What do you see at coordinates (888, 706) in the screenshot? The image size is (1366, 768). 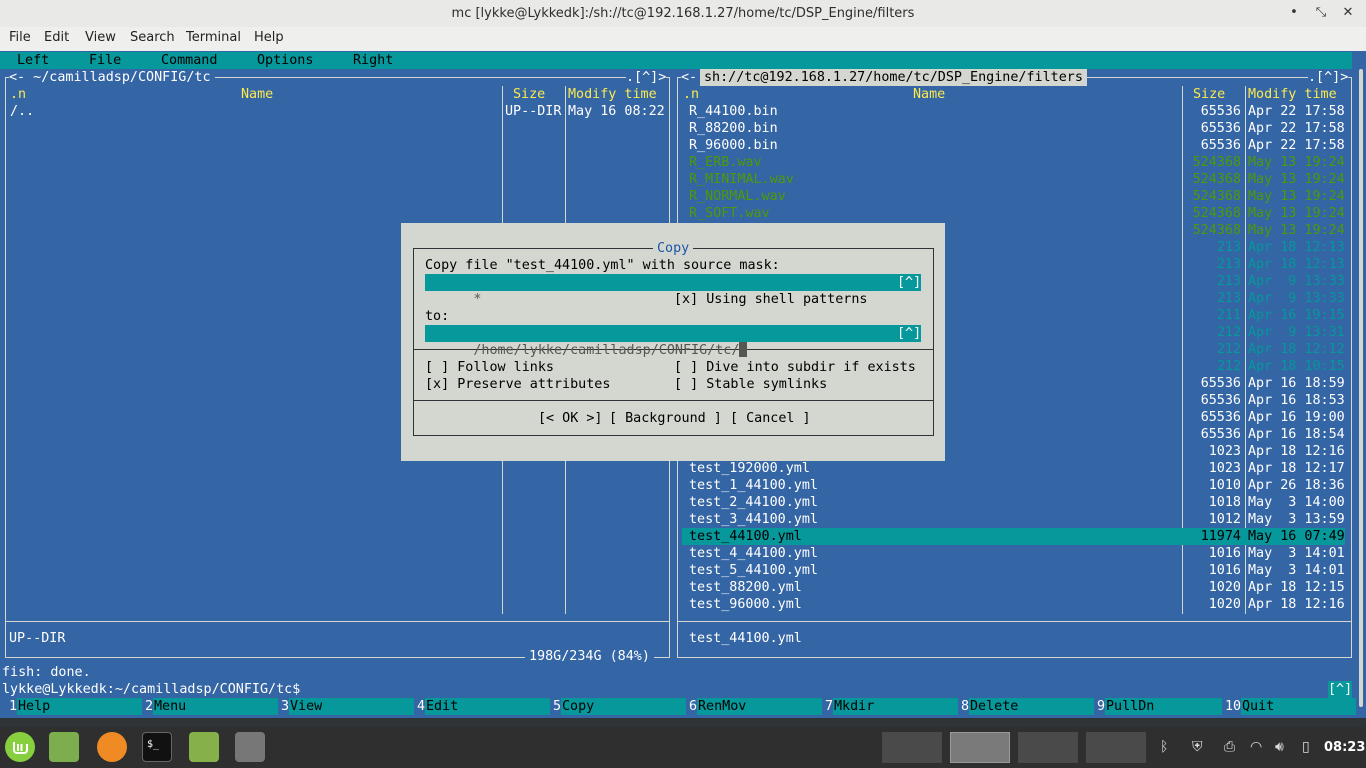 I see `fkey-mkdir: 7 Mkdir` at bounding box center [888, 706].